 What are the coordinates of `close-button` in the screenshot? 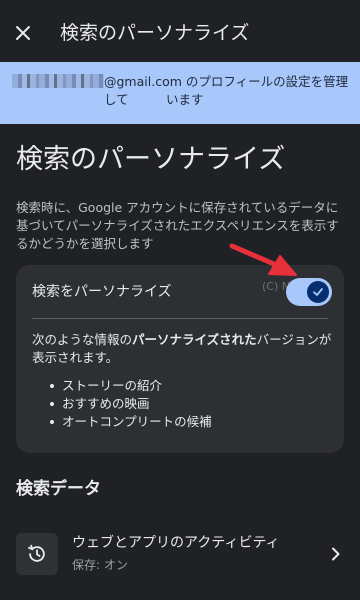 It's located at (23, 33).